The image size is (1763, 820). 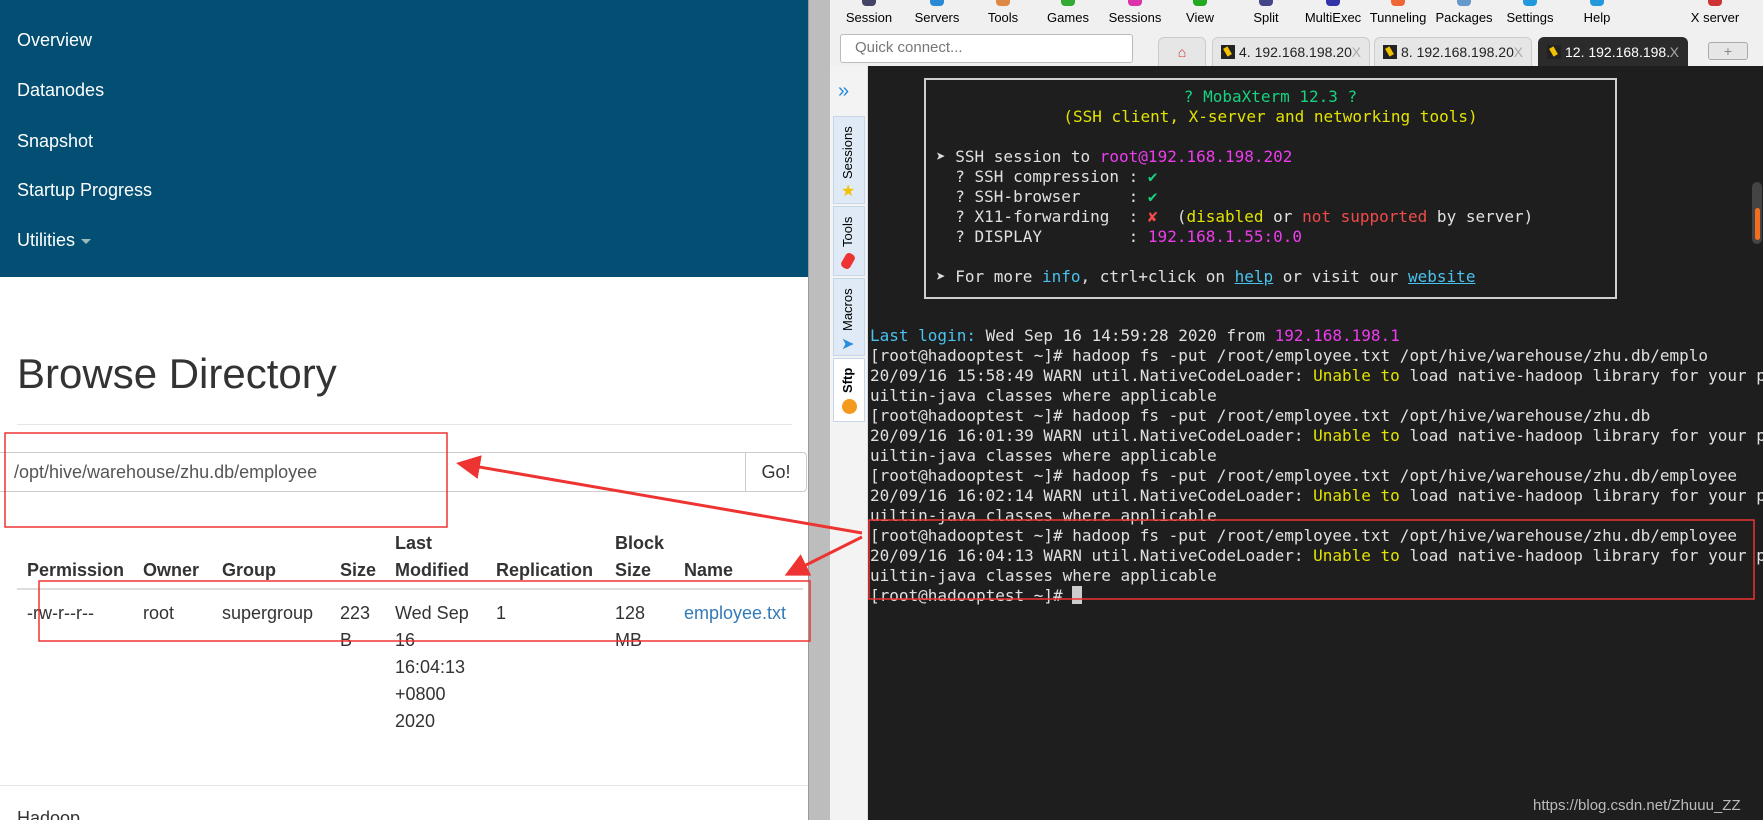 What do you see at coordinates (849, 317) in the screenshot?
I see `sidebar-tab-macros: Macros ➤` at bounding box center [849, 317].